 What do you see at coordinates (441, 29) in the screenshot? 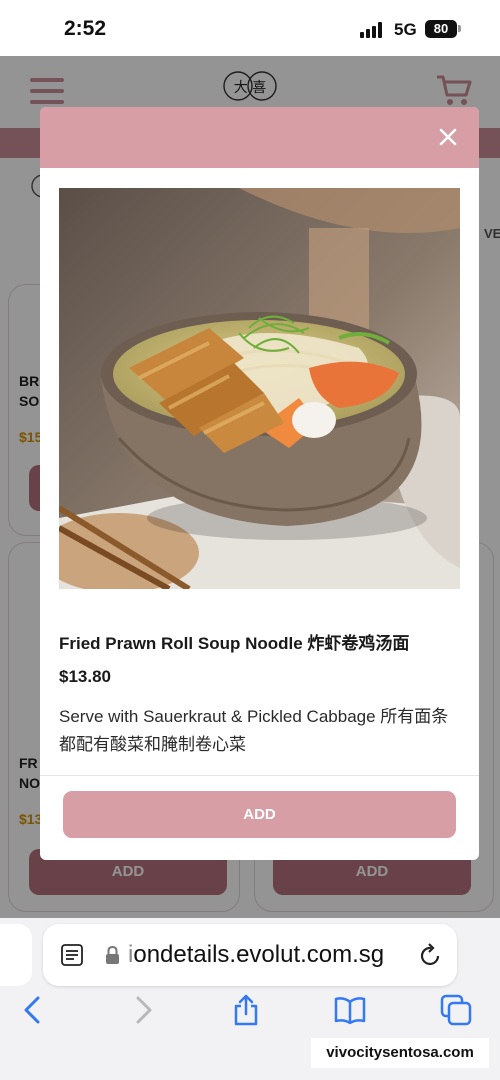
I see `battery-icon: 80` at bounding box center [441, 29].